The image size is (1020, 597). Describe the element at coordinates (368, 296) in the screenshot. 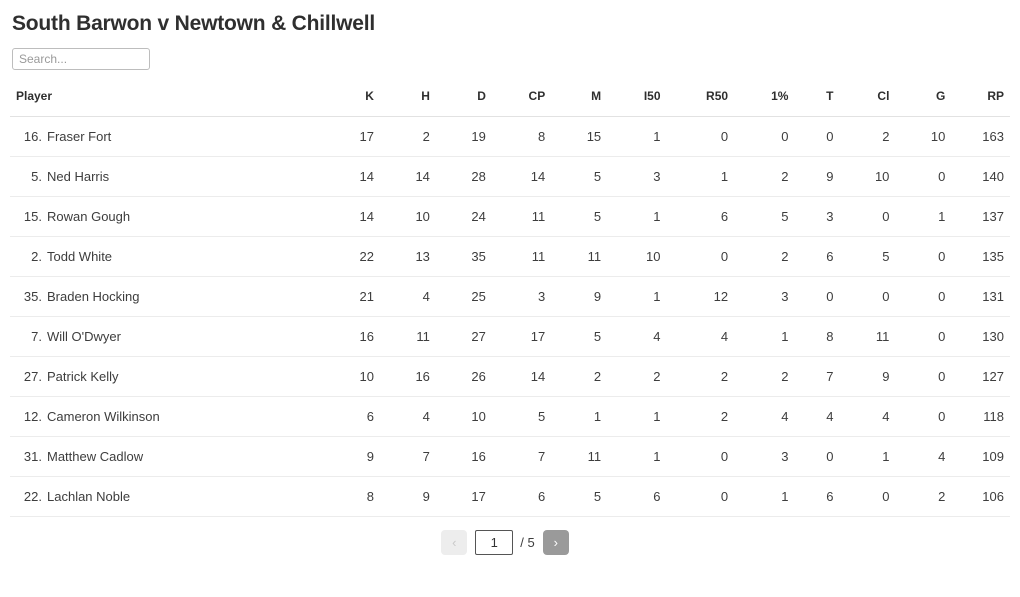

I see `cell-k: 21` at that location.